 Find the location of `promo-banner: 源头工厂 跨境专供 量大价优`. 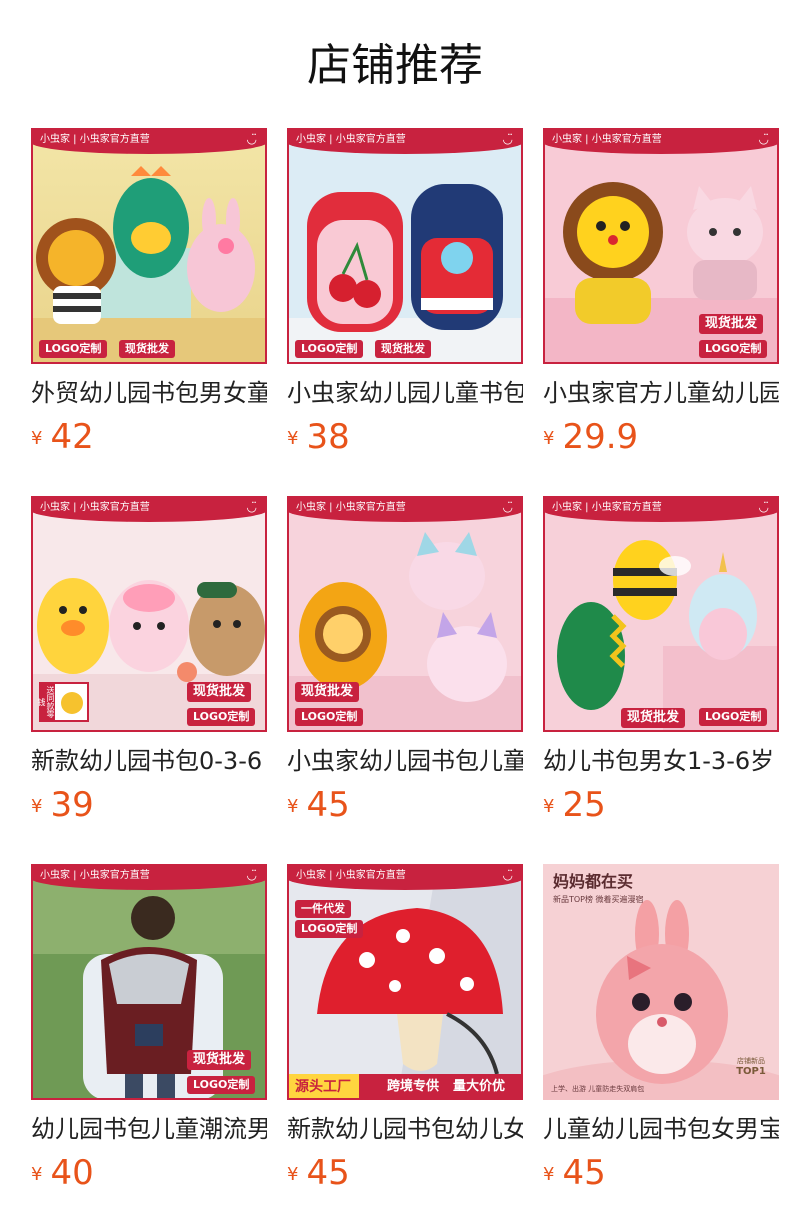

promo-banner: 源头工厂 跨境专供 量大价优 is located at coordinates (405, 1087).